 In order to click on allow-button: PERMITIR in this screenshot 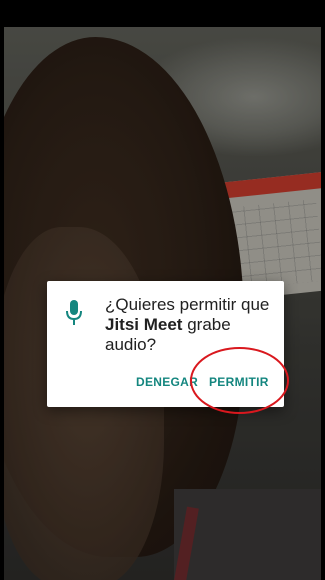, I will do `click(239, 382)`.